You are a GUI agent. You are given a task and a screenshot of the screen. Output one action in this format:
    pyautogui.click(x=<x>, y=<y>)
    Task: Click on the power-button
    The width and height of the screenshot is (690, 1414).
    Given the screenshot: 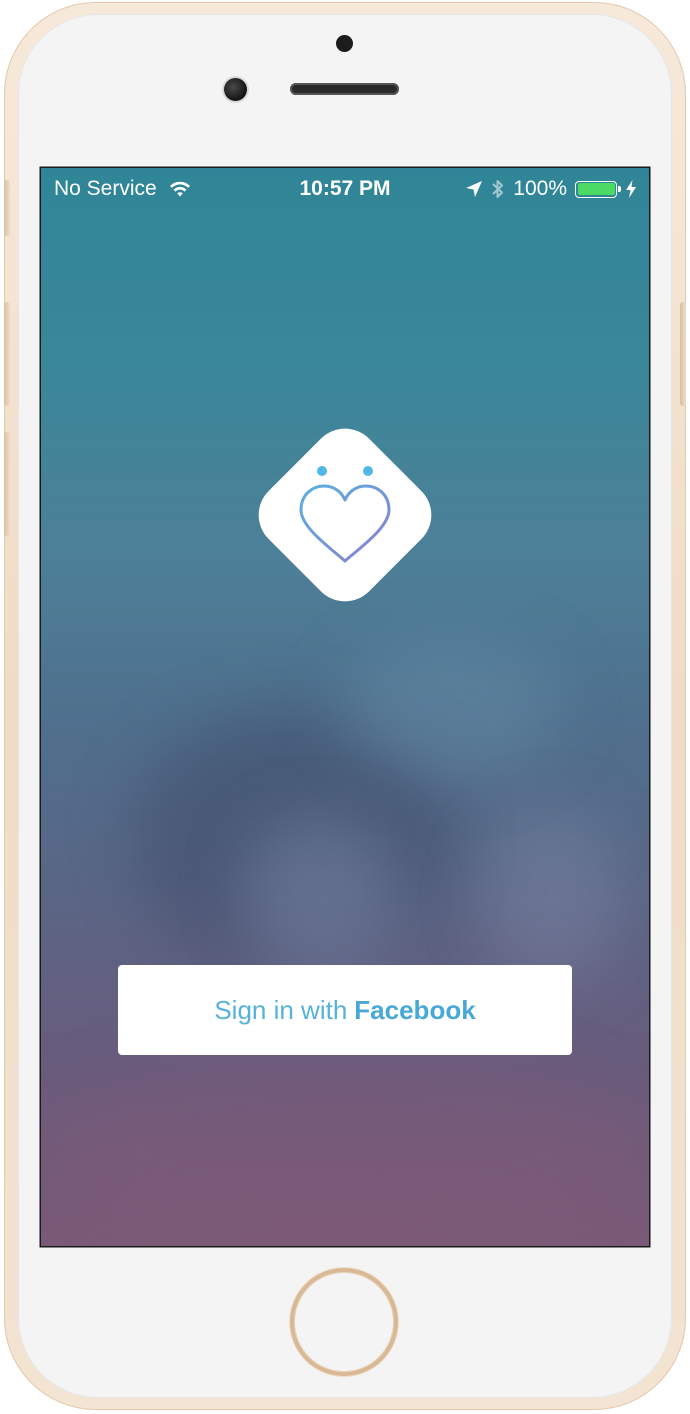 What is the action you would take?
    pyautogui.click(x=683, y=354)
    